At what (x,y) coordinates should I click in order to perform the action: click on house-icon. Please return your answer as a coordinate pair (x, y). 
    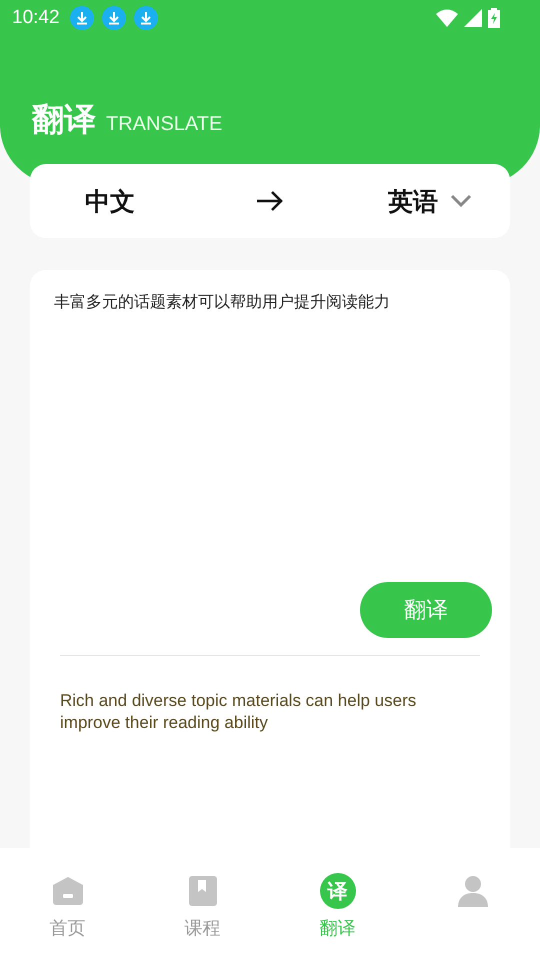
    Looking at the image, I should click on (67, 891).